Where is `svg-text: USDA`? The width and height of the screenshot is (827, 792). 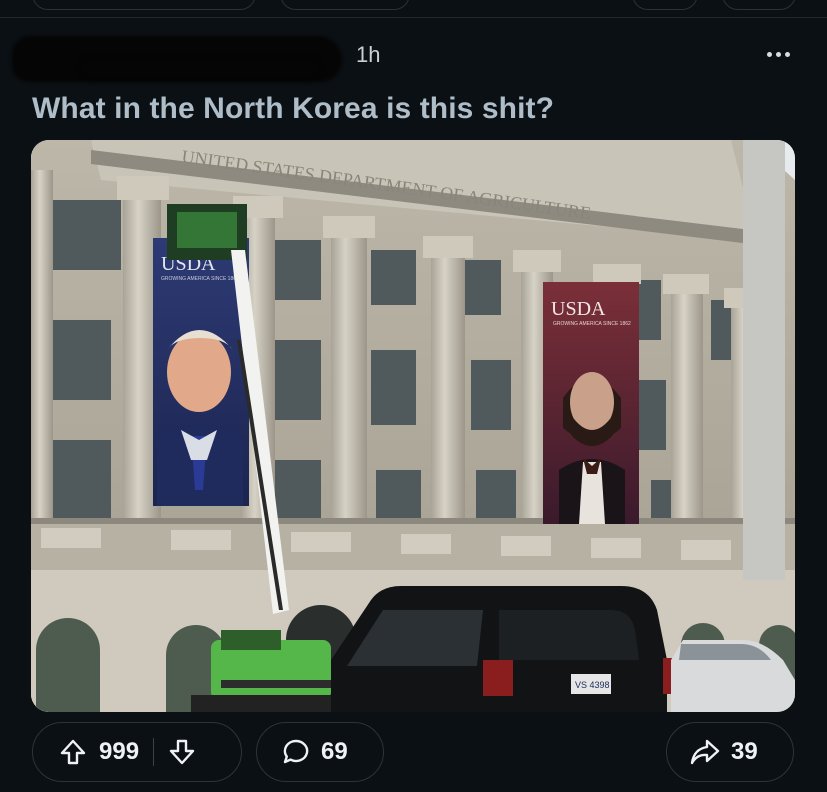
svg-text: USDA is located at coordinates (578, 309).